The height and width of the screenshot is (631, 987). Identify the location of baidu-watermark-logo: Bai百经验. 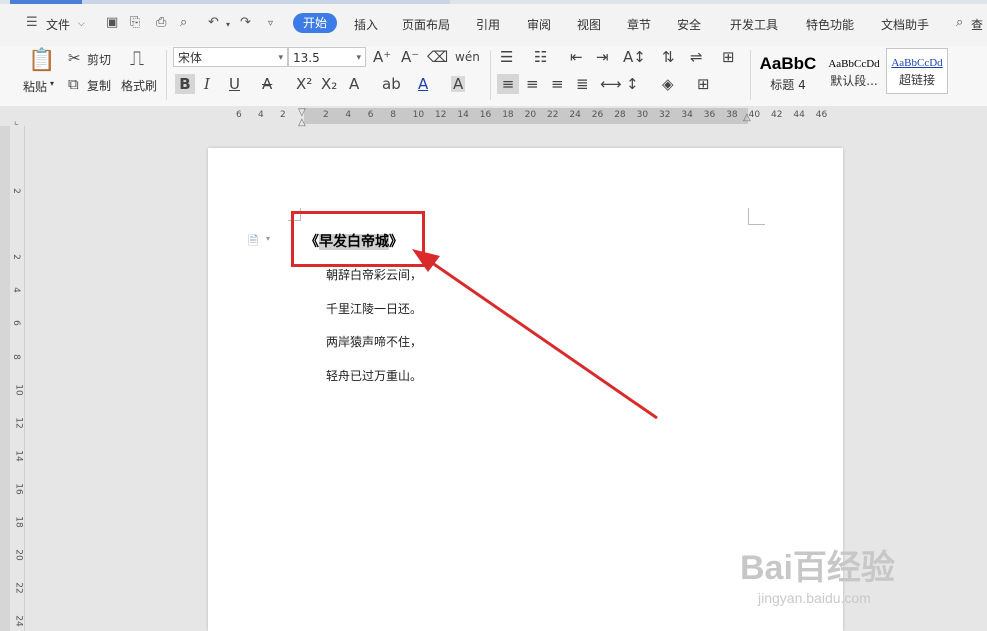
(817, 568).